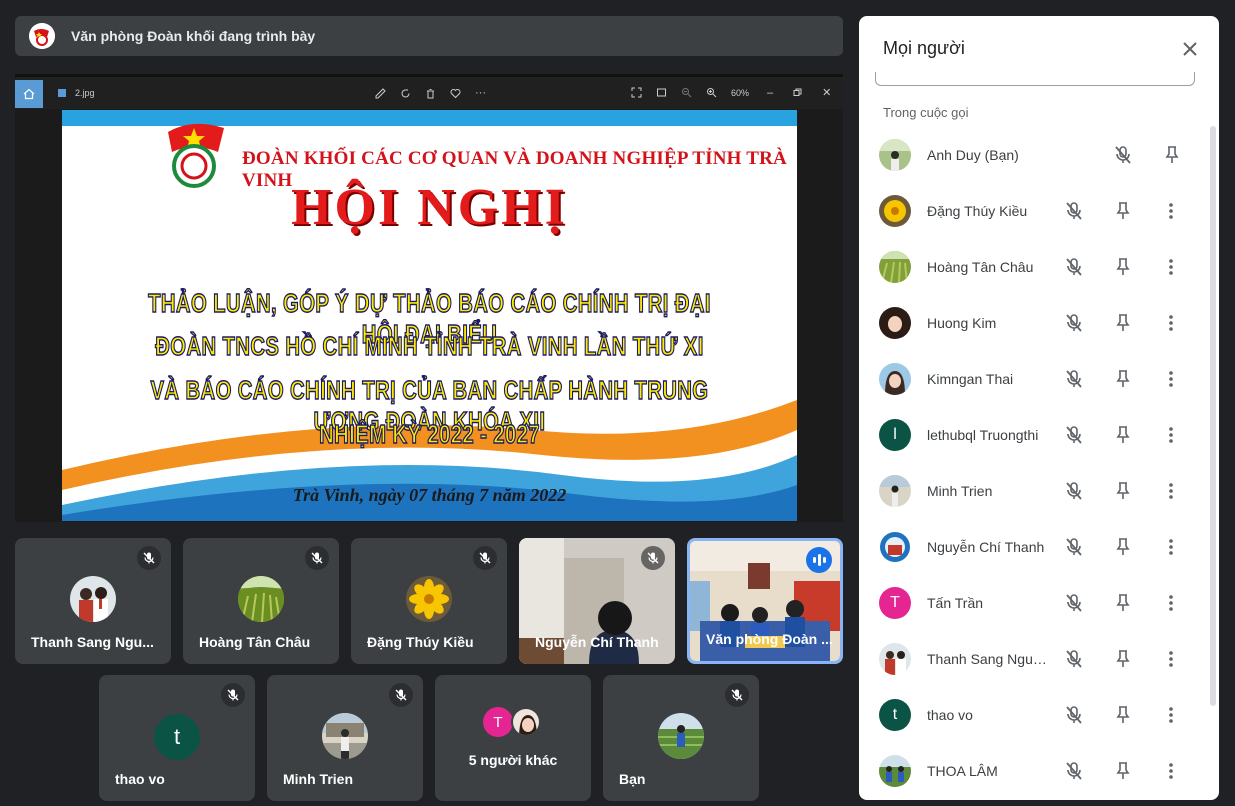  What do you see at coordinates (1034, 155) in the screenshot?
I see `participant-row: Anh Duy (Bạn)` at bounding box center [1034, 155].